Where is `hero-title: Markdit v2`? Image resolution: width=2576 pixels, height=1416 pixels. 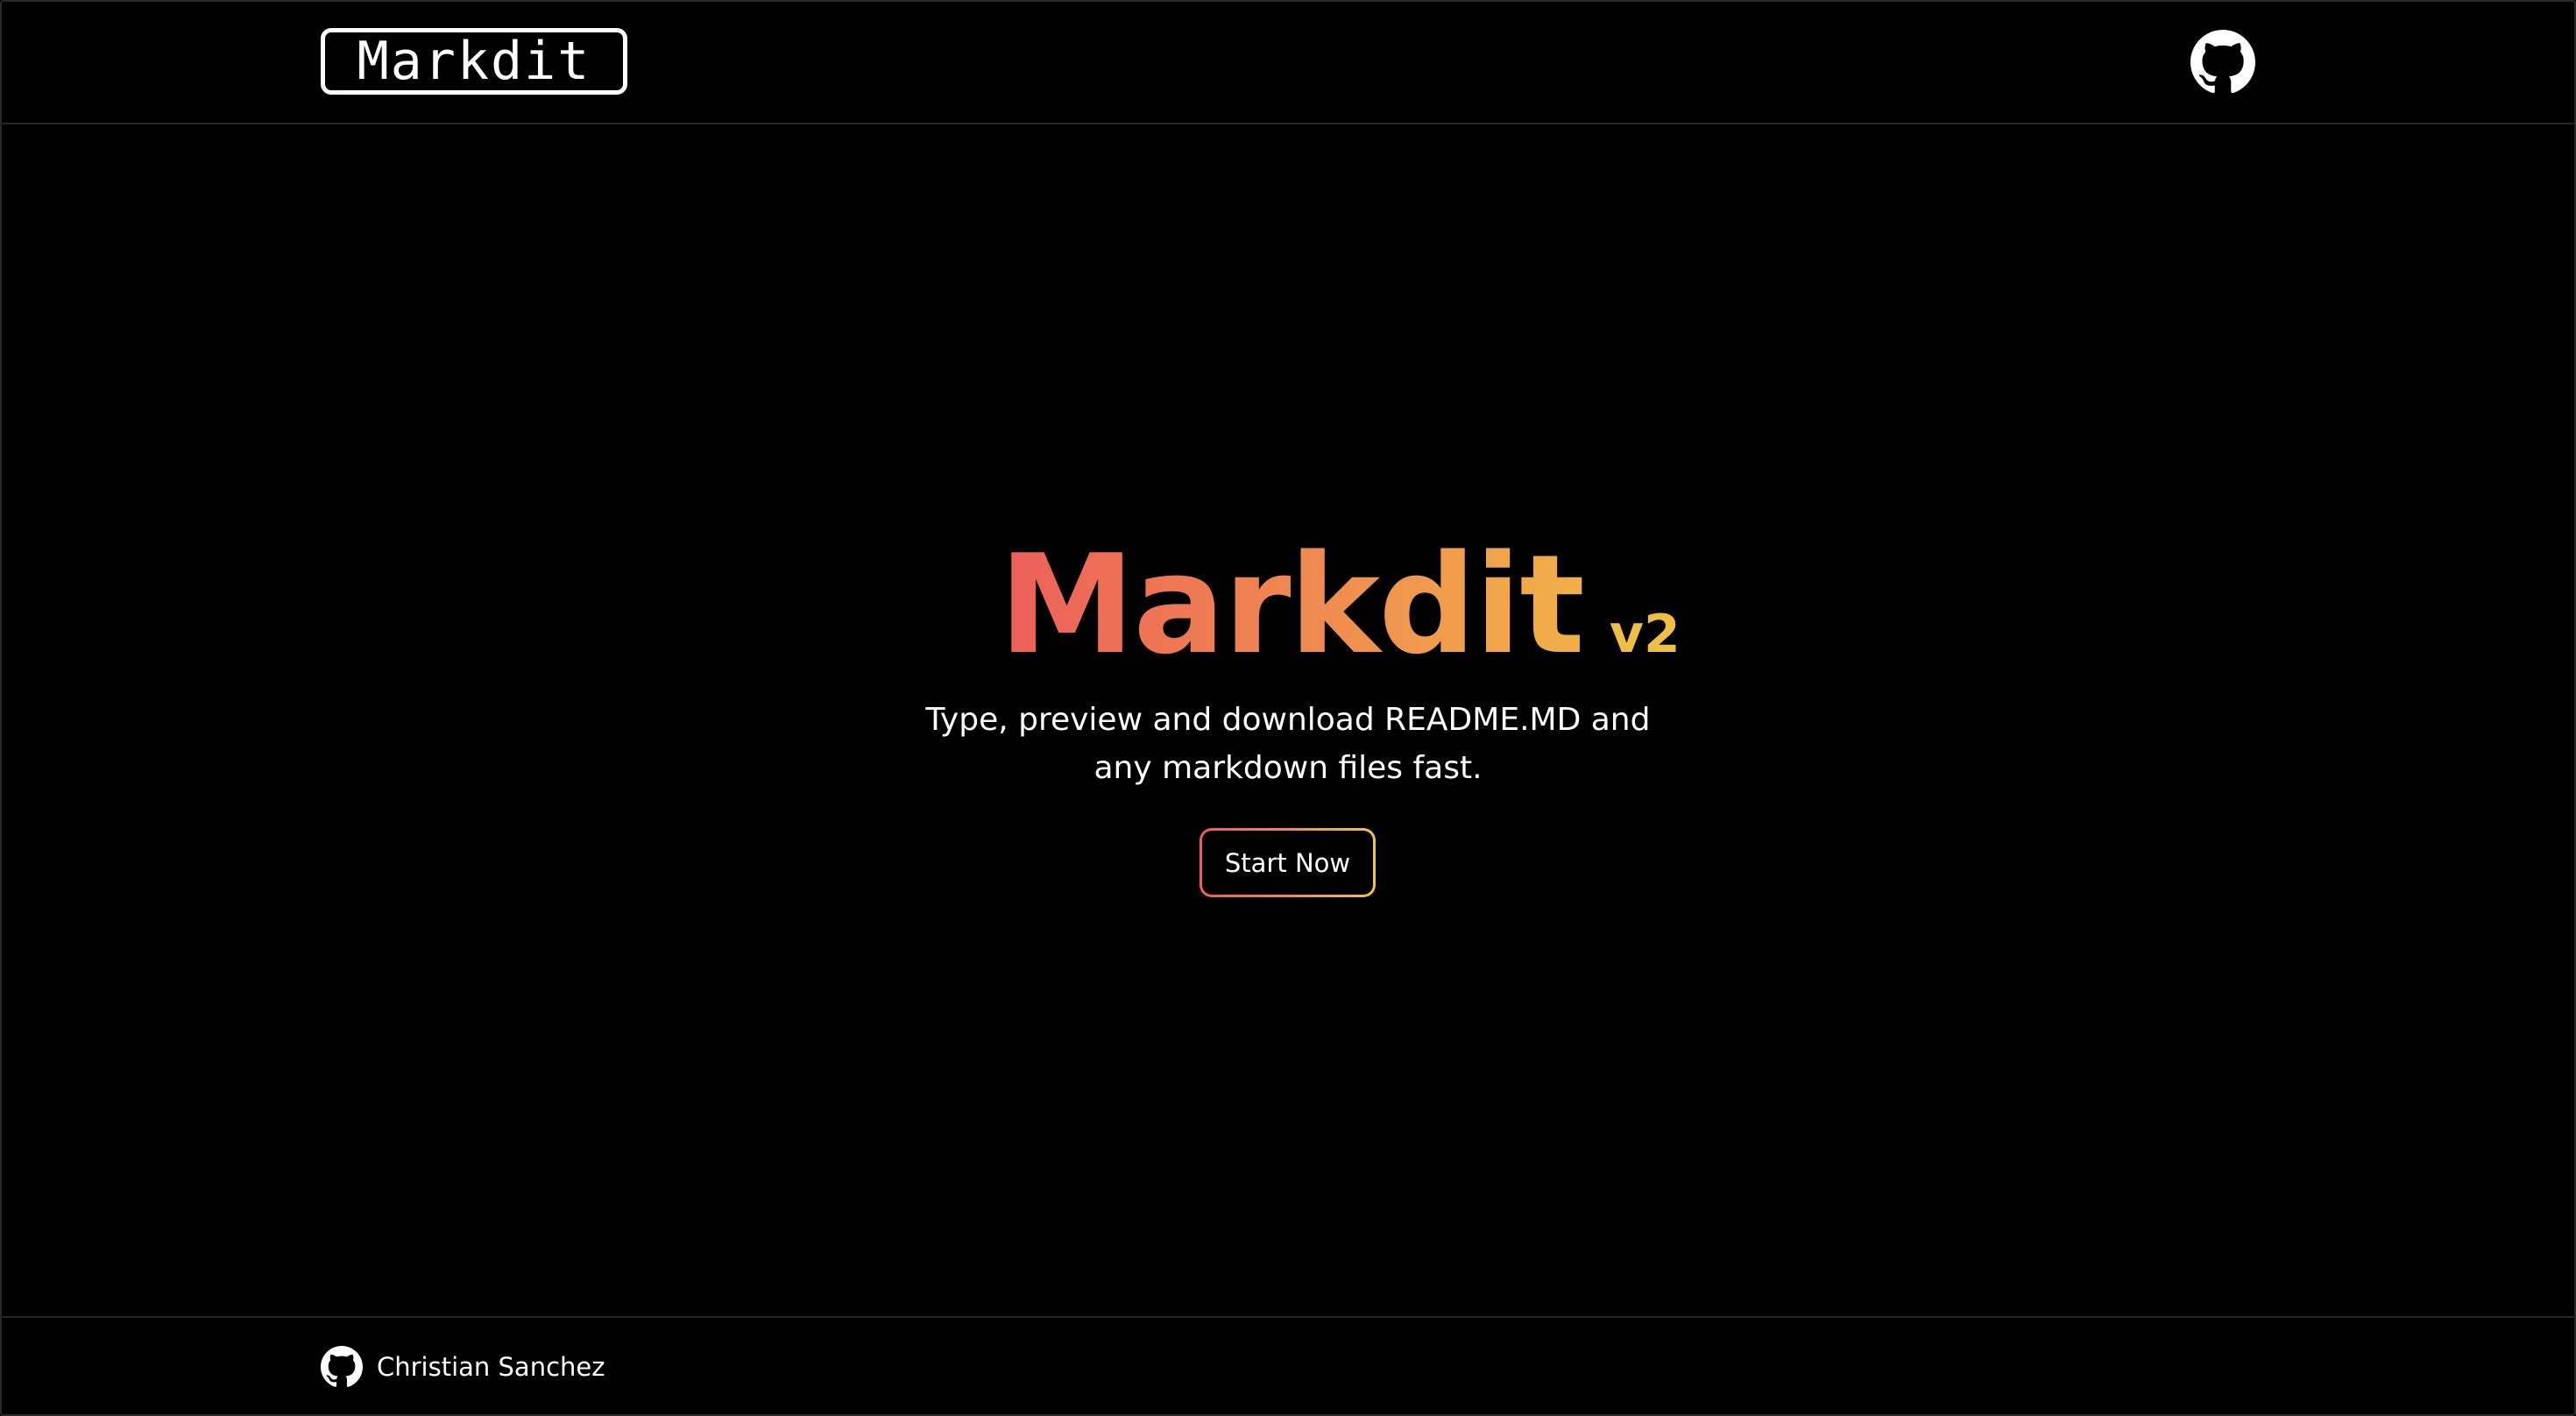
hero-title: Markdit v2 is located at coordinates (1340, 604).